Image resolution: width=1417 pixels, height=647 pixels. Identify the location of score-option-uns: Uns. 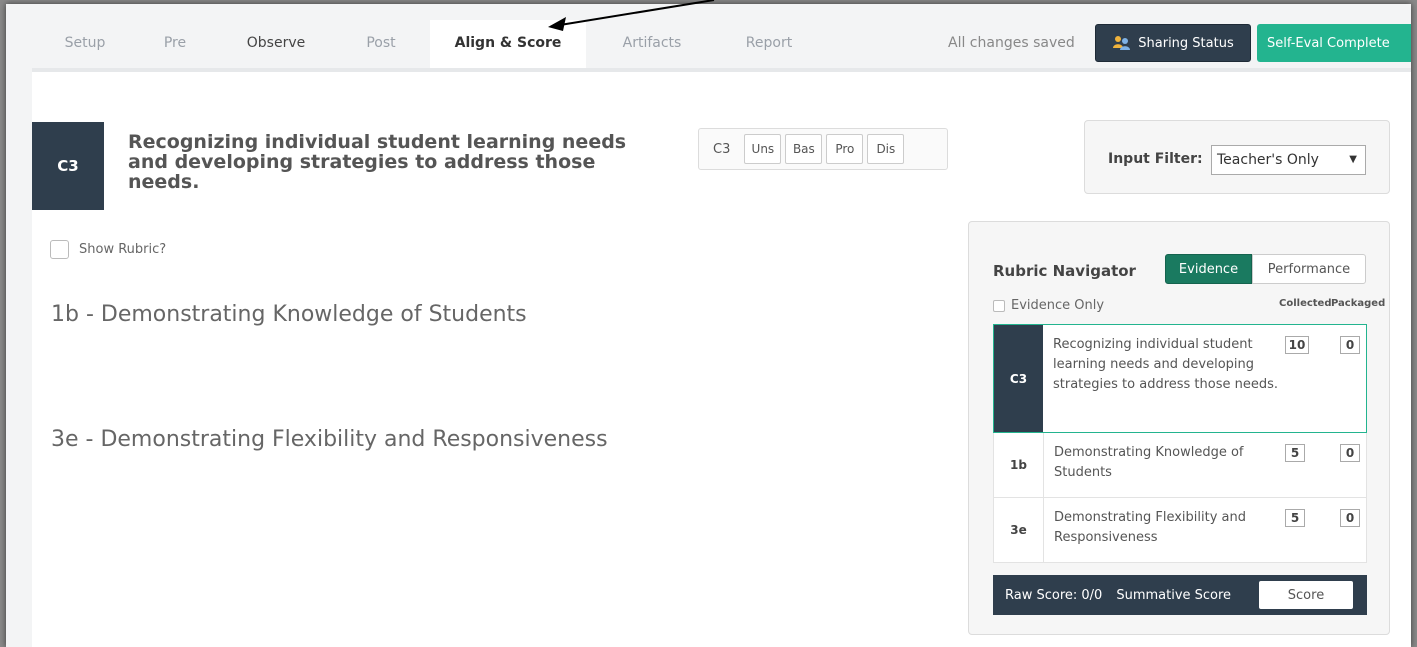
(763, 149).